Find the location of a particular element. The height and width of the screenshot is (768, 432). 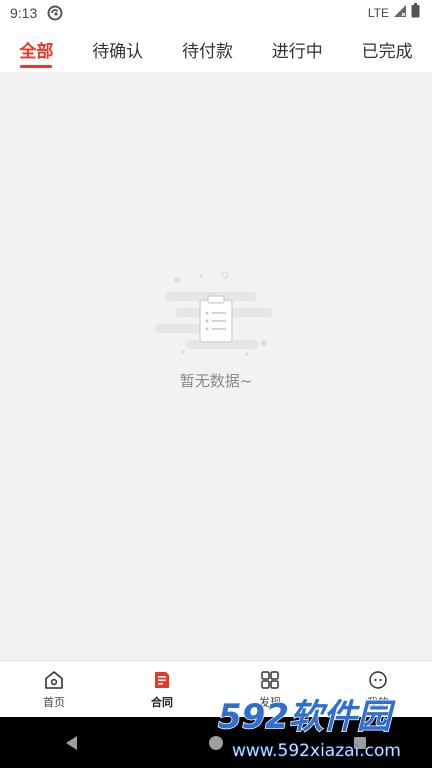

status-time: 9:13 is located at coordinates (24, 13).